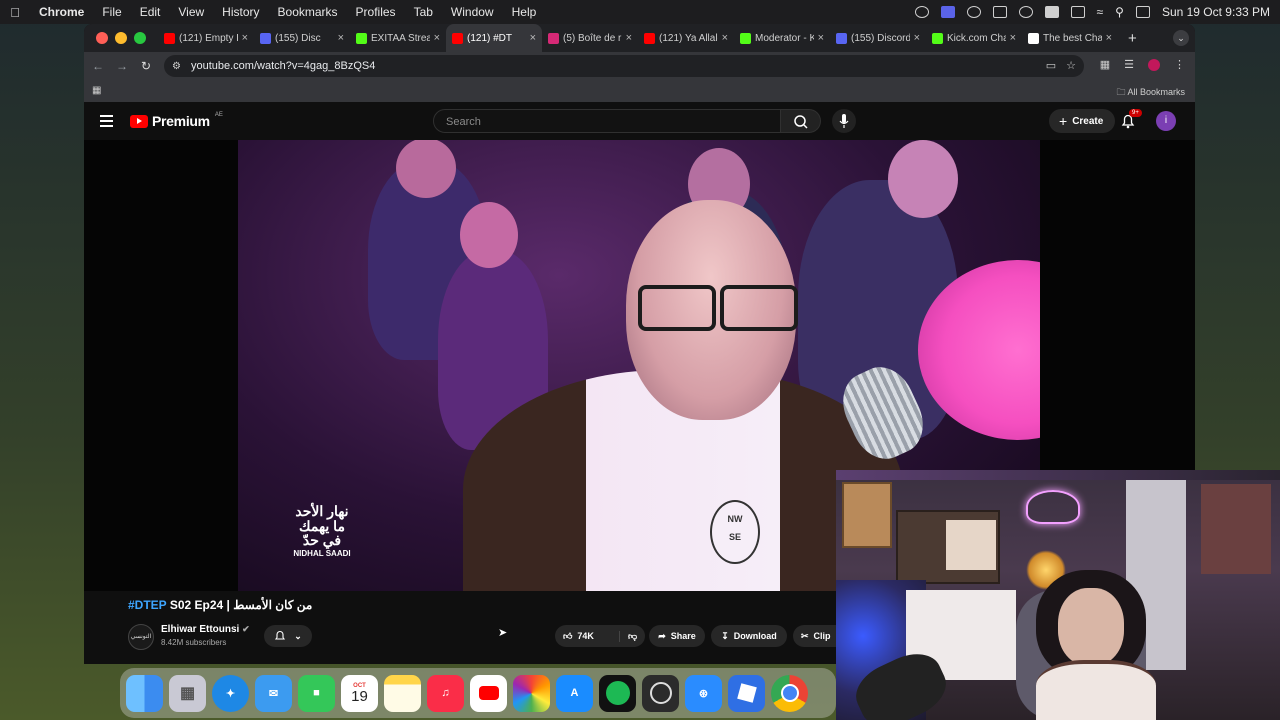 The height and width of the screenshot is (720, 1280). Describe the element at coordinates (1166, 121) in the screenshot. I see `account-avatar: i` at that location.